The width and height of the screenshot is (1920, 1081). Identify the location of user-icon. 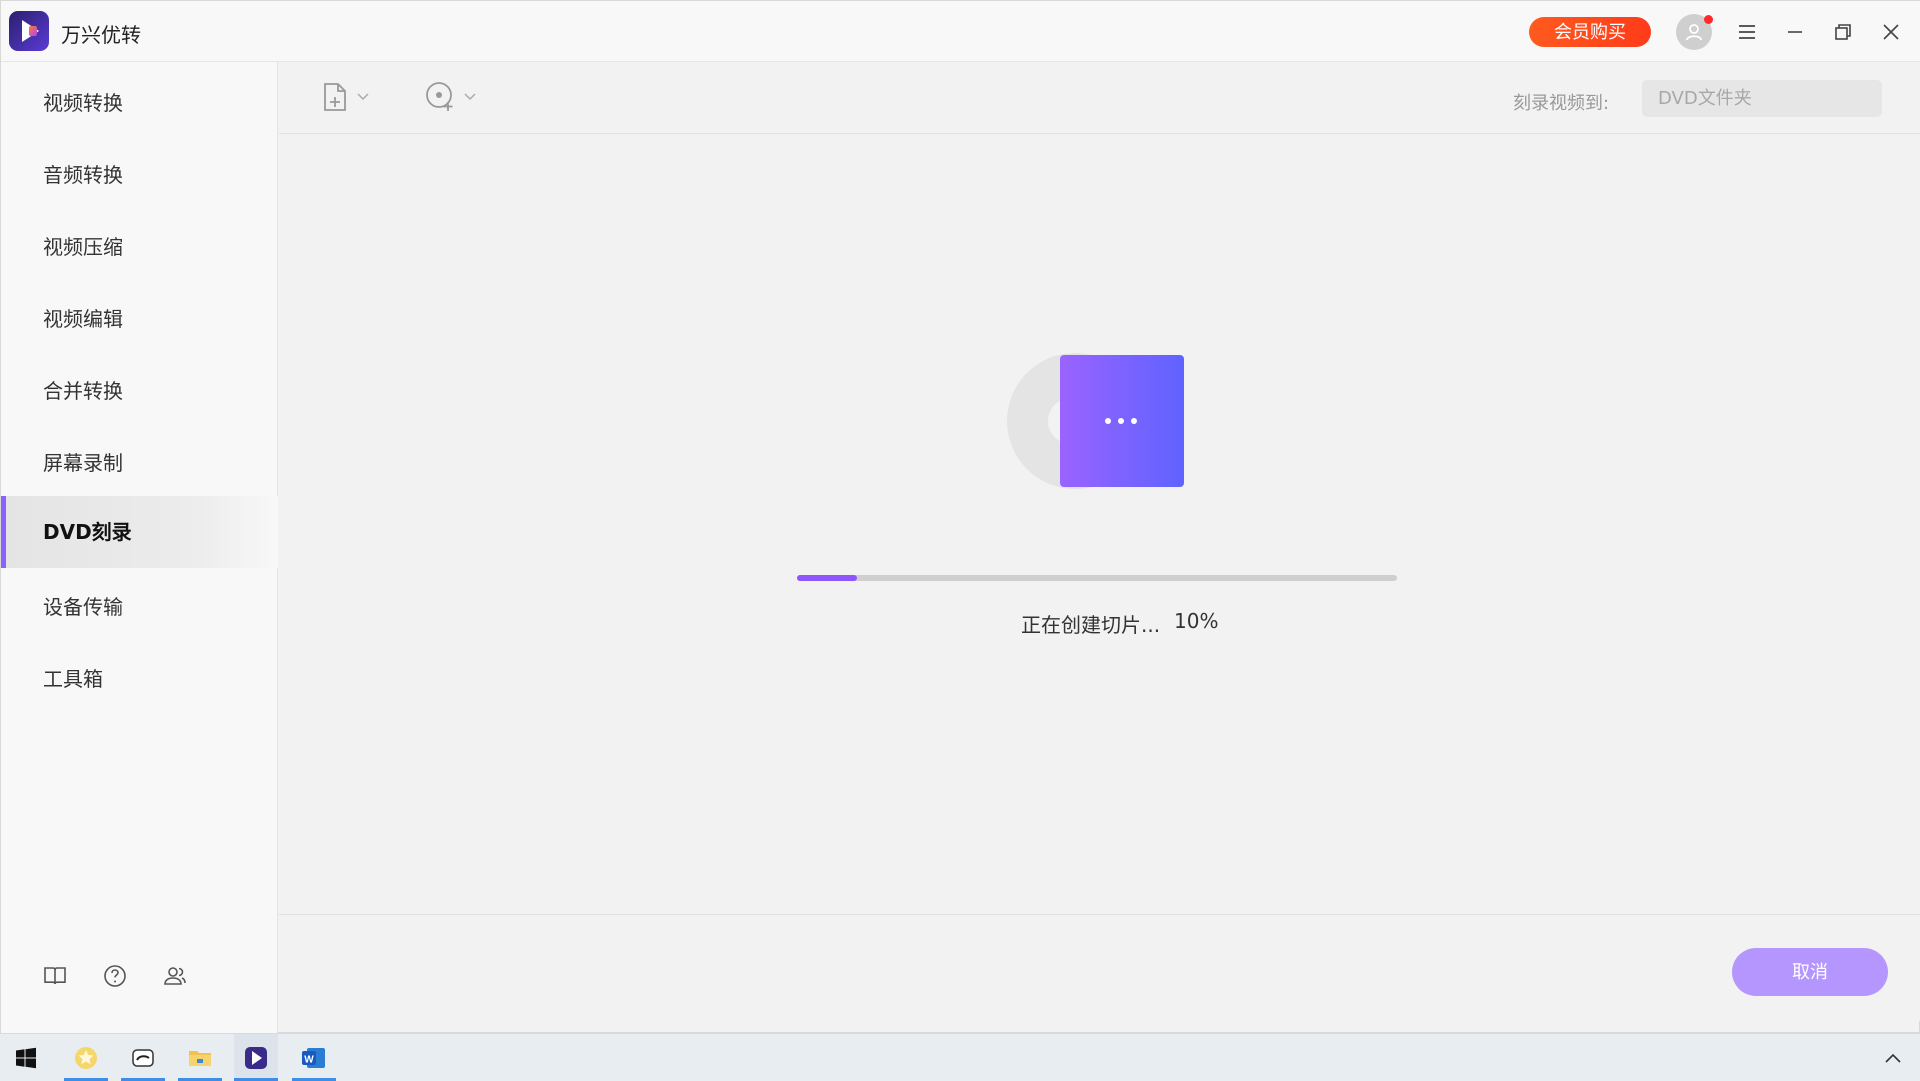
(1694, 32).